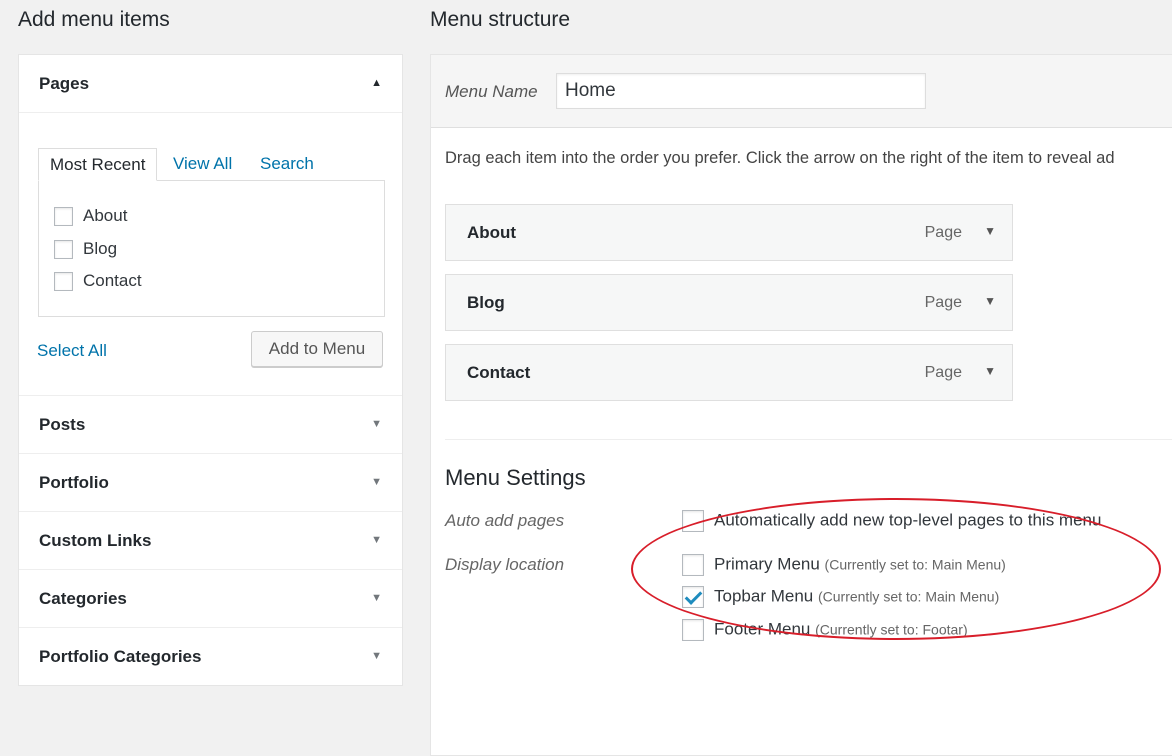  I want to click on menu-header: Menu Name, so click(801, 91).